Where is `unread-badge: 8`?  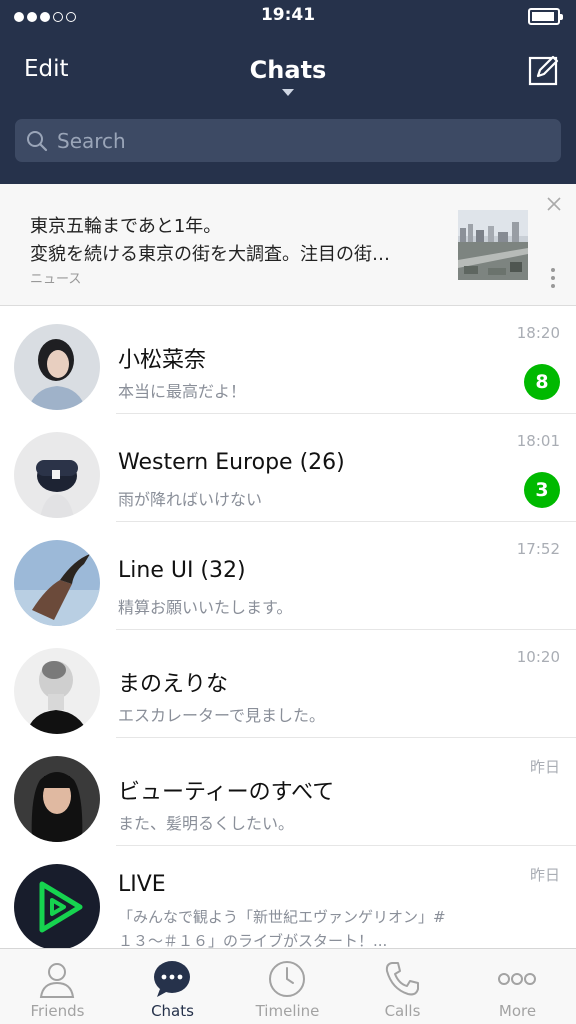 unread-badge: 8 is located at coordinates (542, 382).